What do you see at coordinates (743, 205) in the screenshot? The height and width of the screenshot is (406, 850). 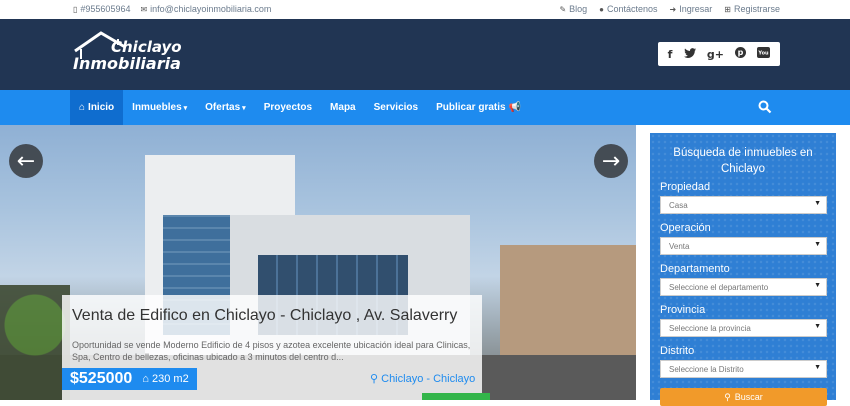 I see `propiedad-select: Casa ▼` at bounding box center [743, 205].